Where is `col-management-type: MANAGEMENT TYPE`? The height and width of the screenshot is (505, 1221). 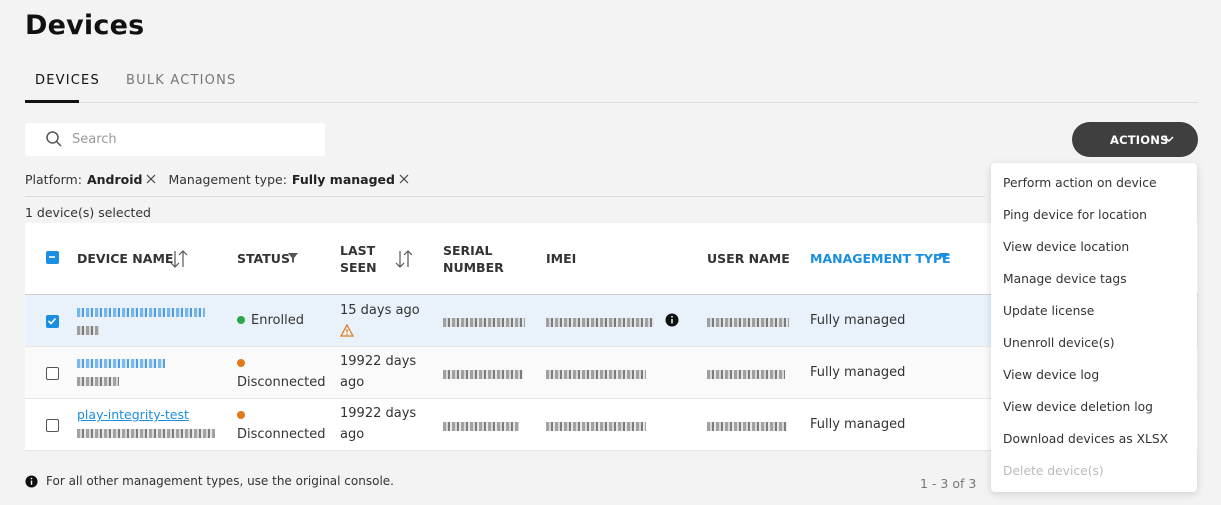
col-management-type: MANAGEMENT TYPE is located at coordinates (880, 258).